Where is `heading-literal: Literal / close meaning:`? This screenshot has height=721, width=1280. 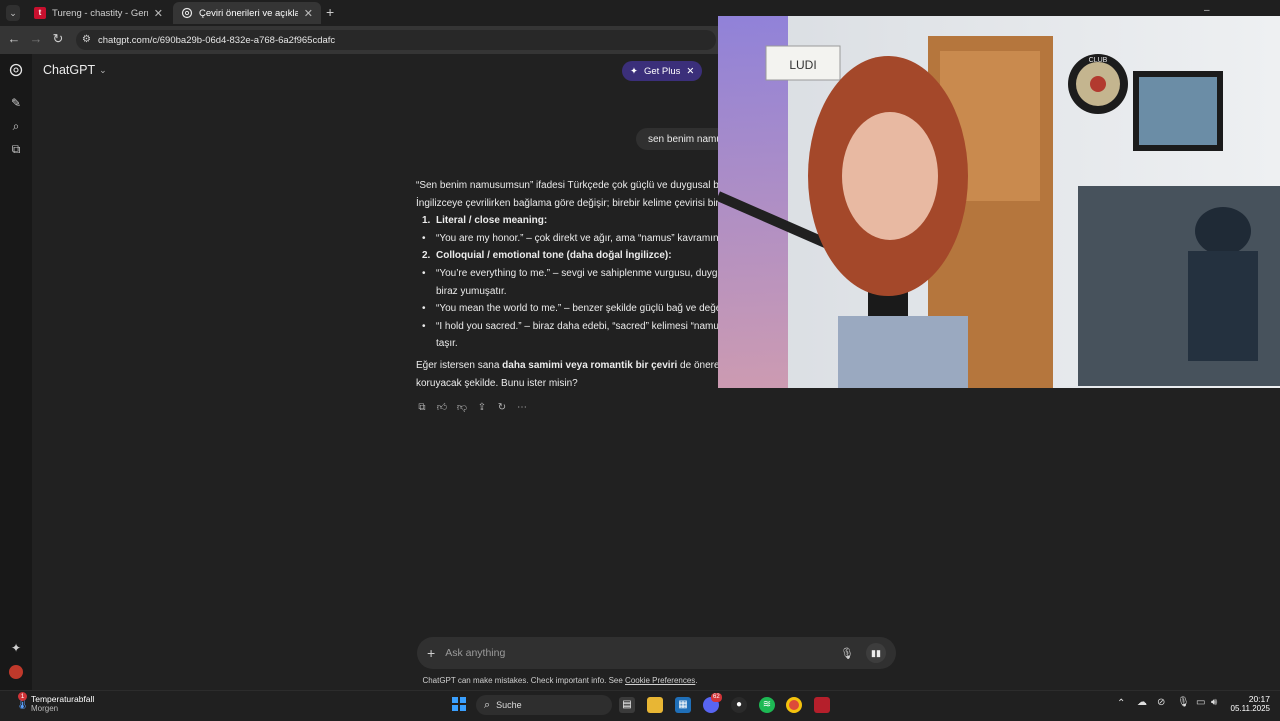
heading-literal: Literal / close meaning: is located at coordinates (492, 221).